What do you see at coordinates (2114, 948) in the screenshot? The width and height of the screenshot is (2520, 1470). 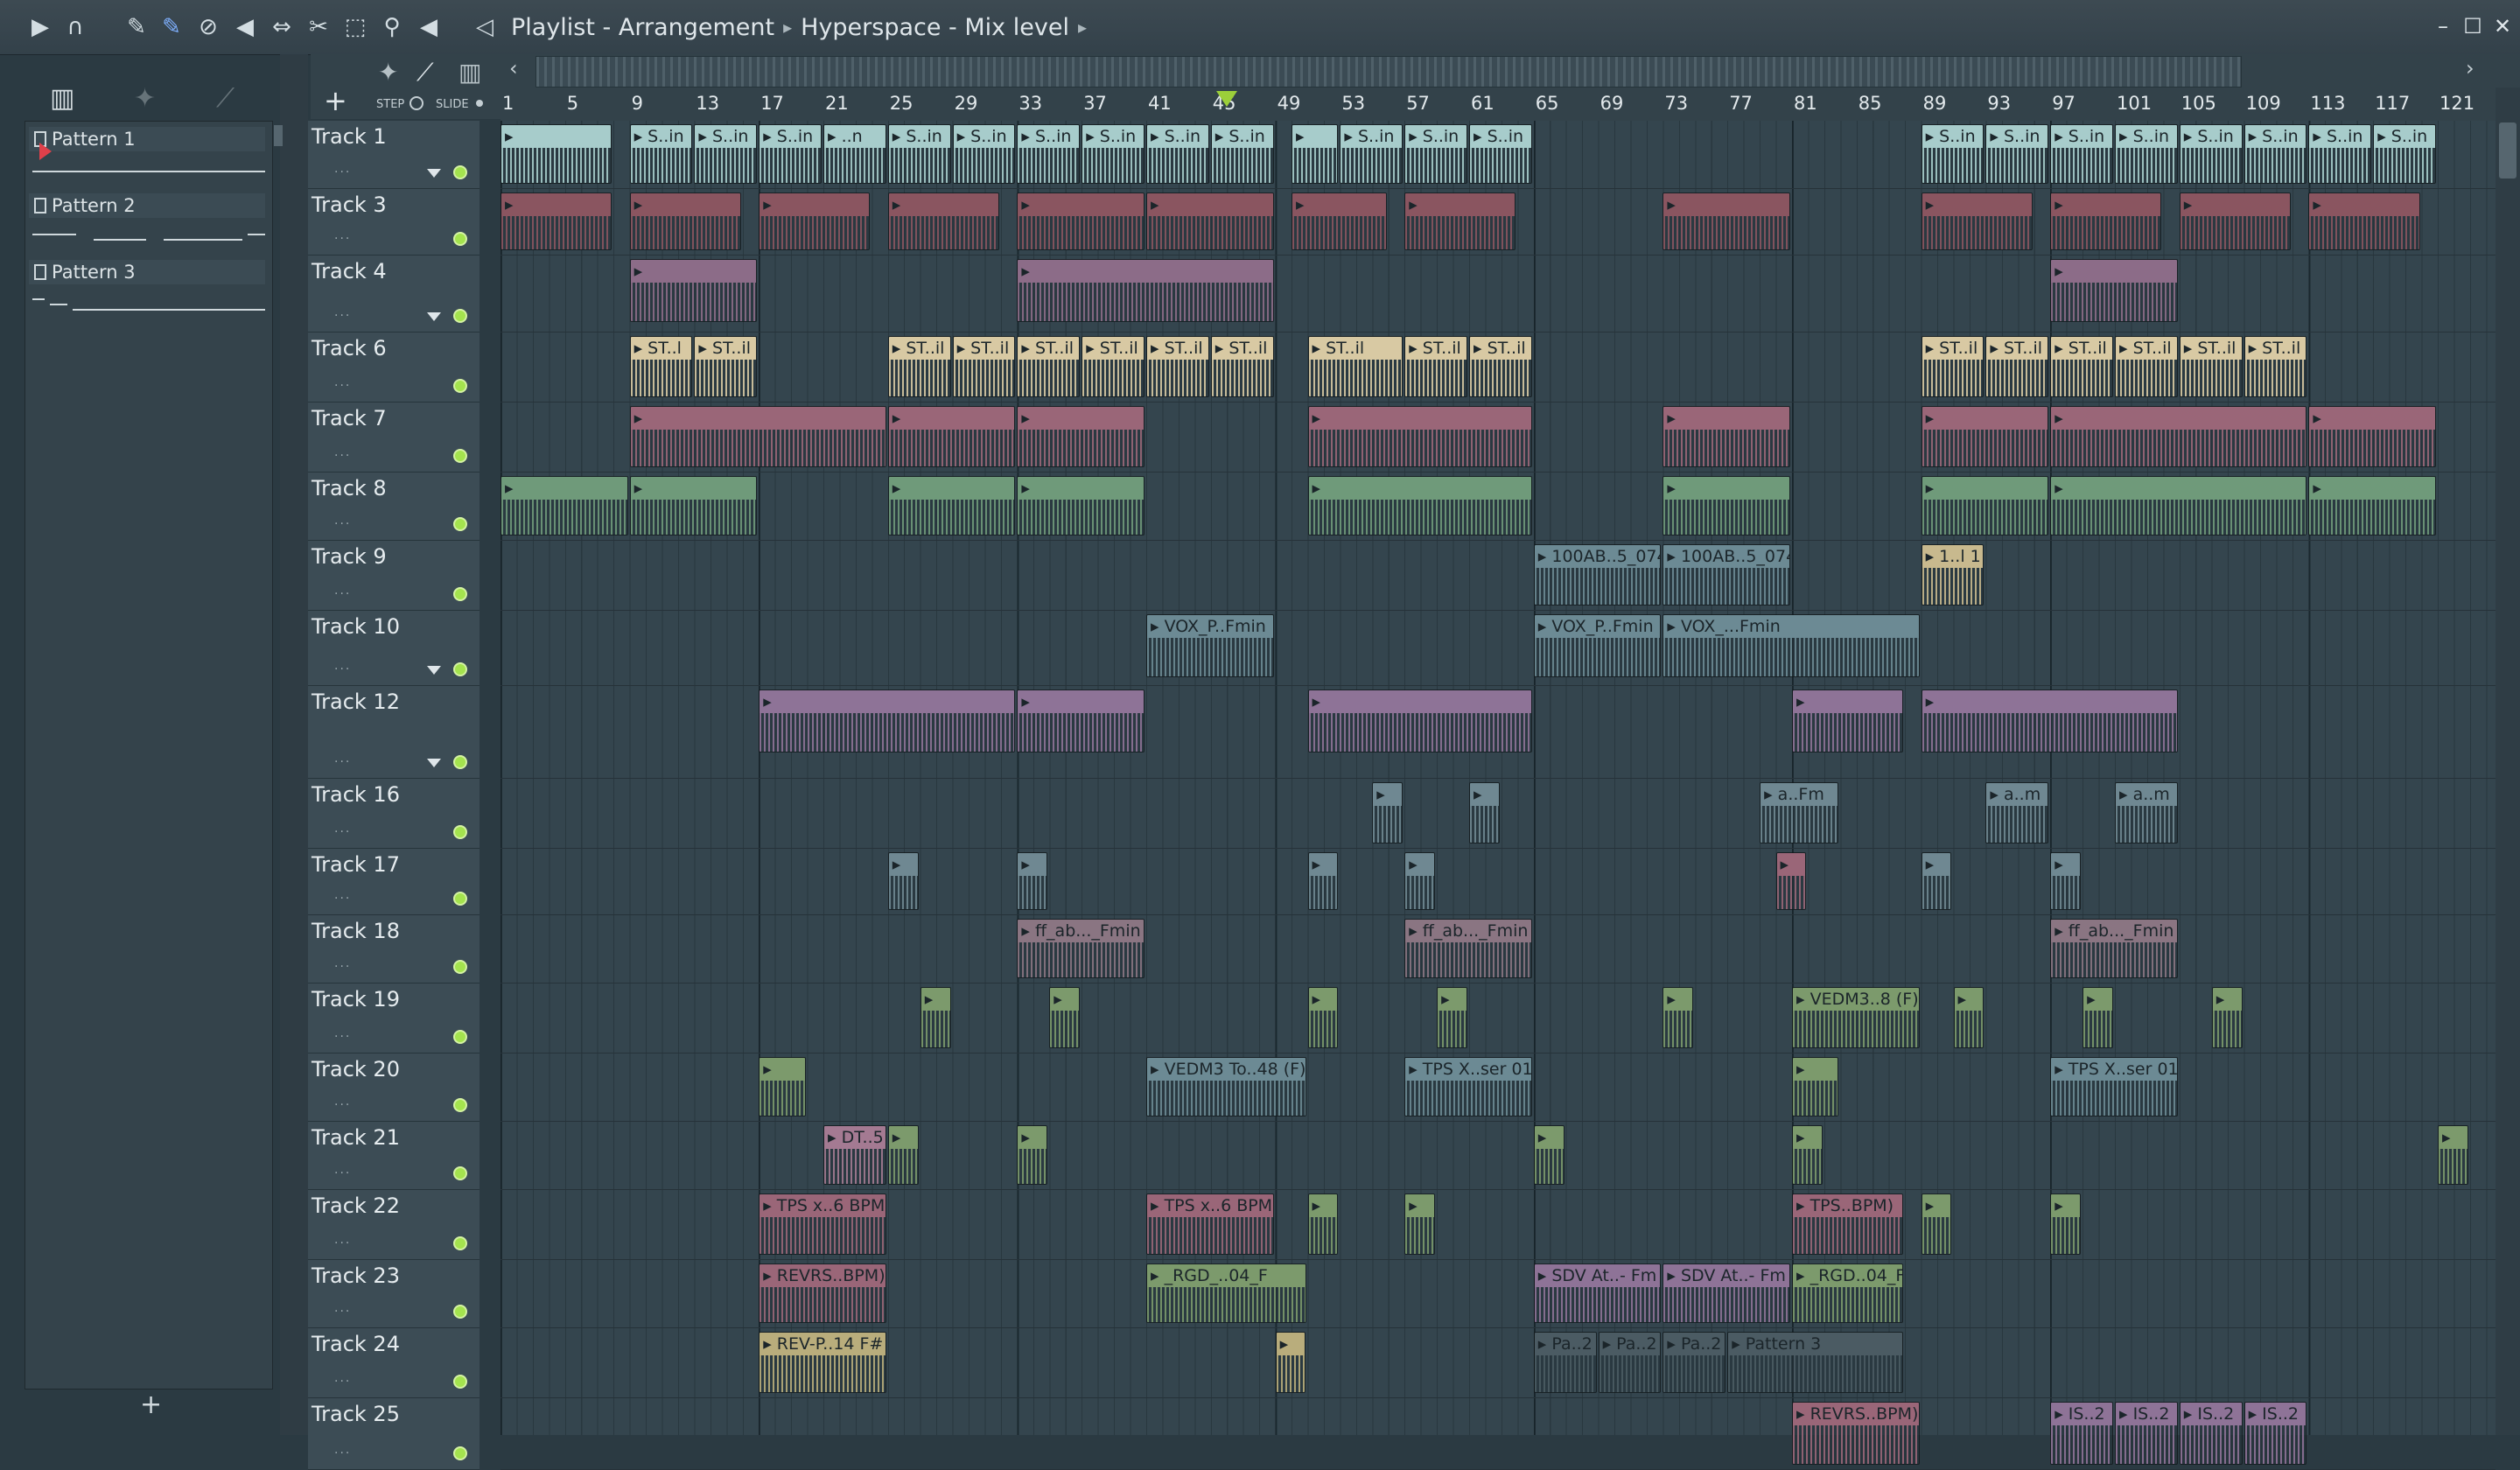 I see `playlist-clip: ▸ ff_ab..._Fmin` at bounding box center [2114, 948].